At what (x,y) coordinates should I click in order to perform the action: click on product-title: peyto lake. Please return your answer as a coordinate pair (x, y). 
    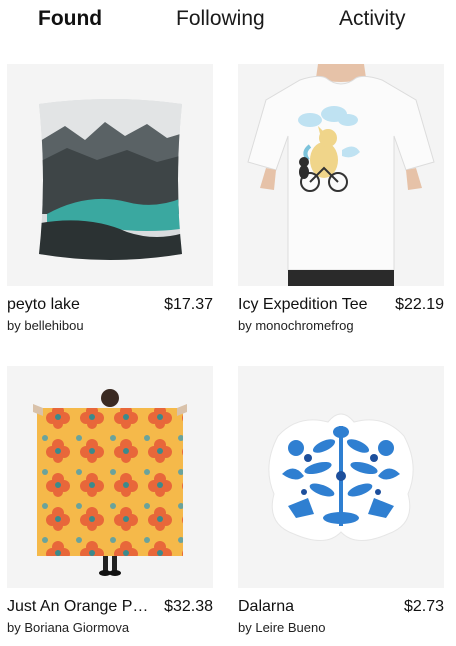
    Looking at the image, I should click on (81, 305).